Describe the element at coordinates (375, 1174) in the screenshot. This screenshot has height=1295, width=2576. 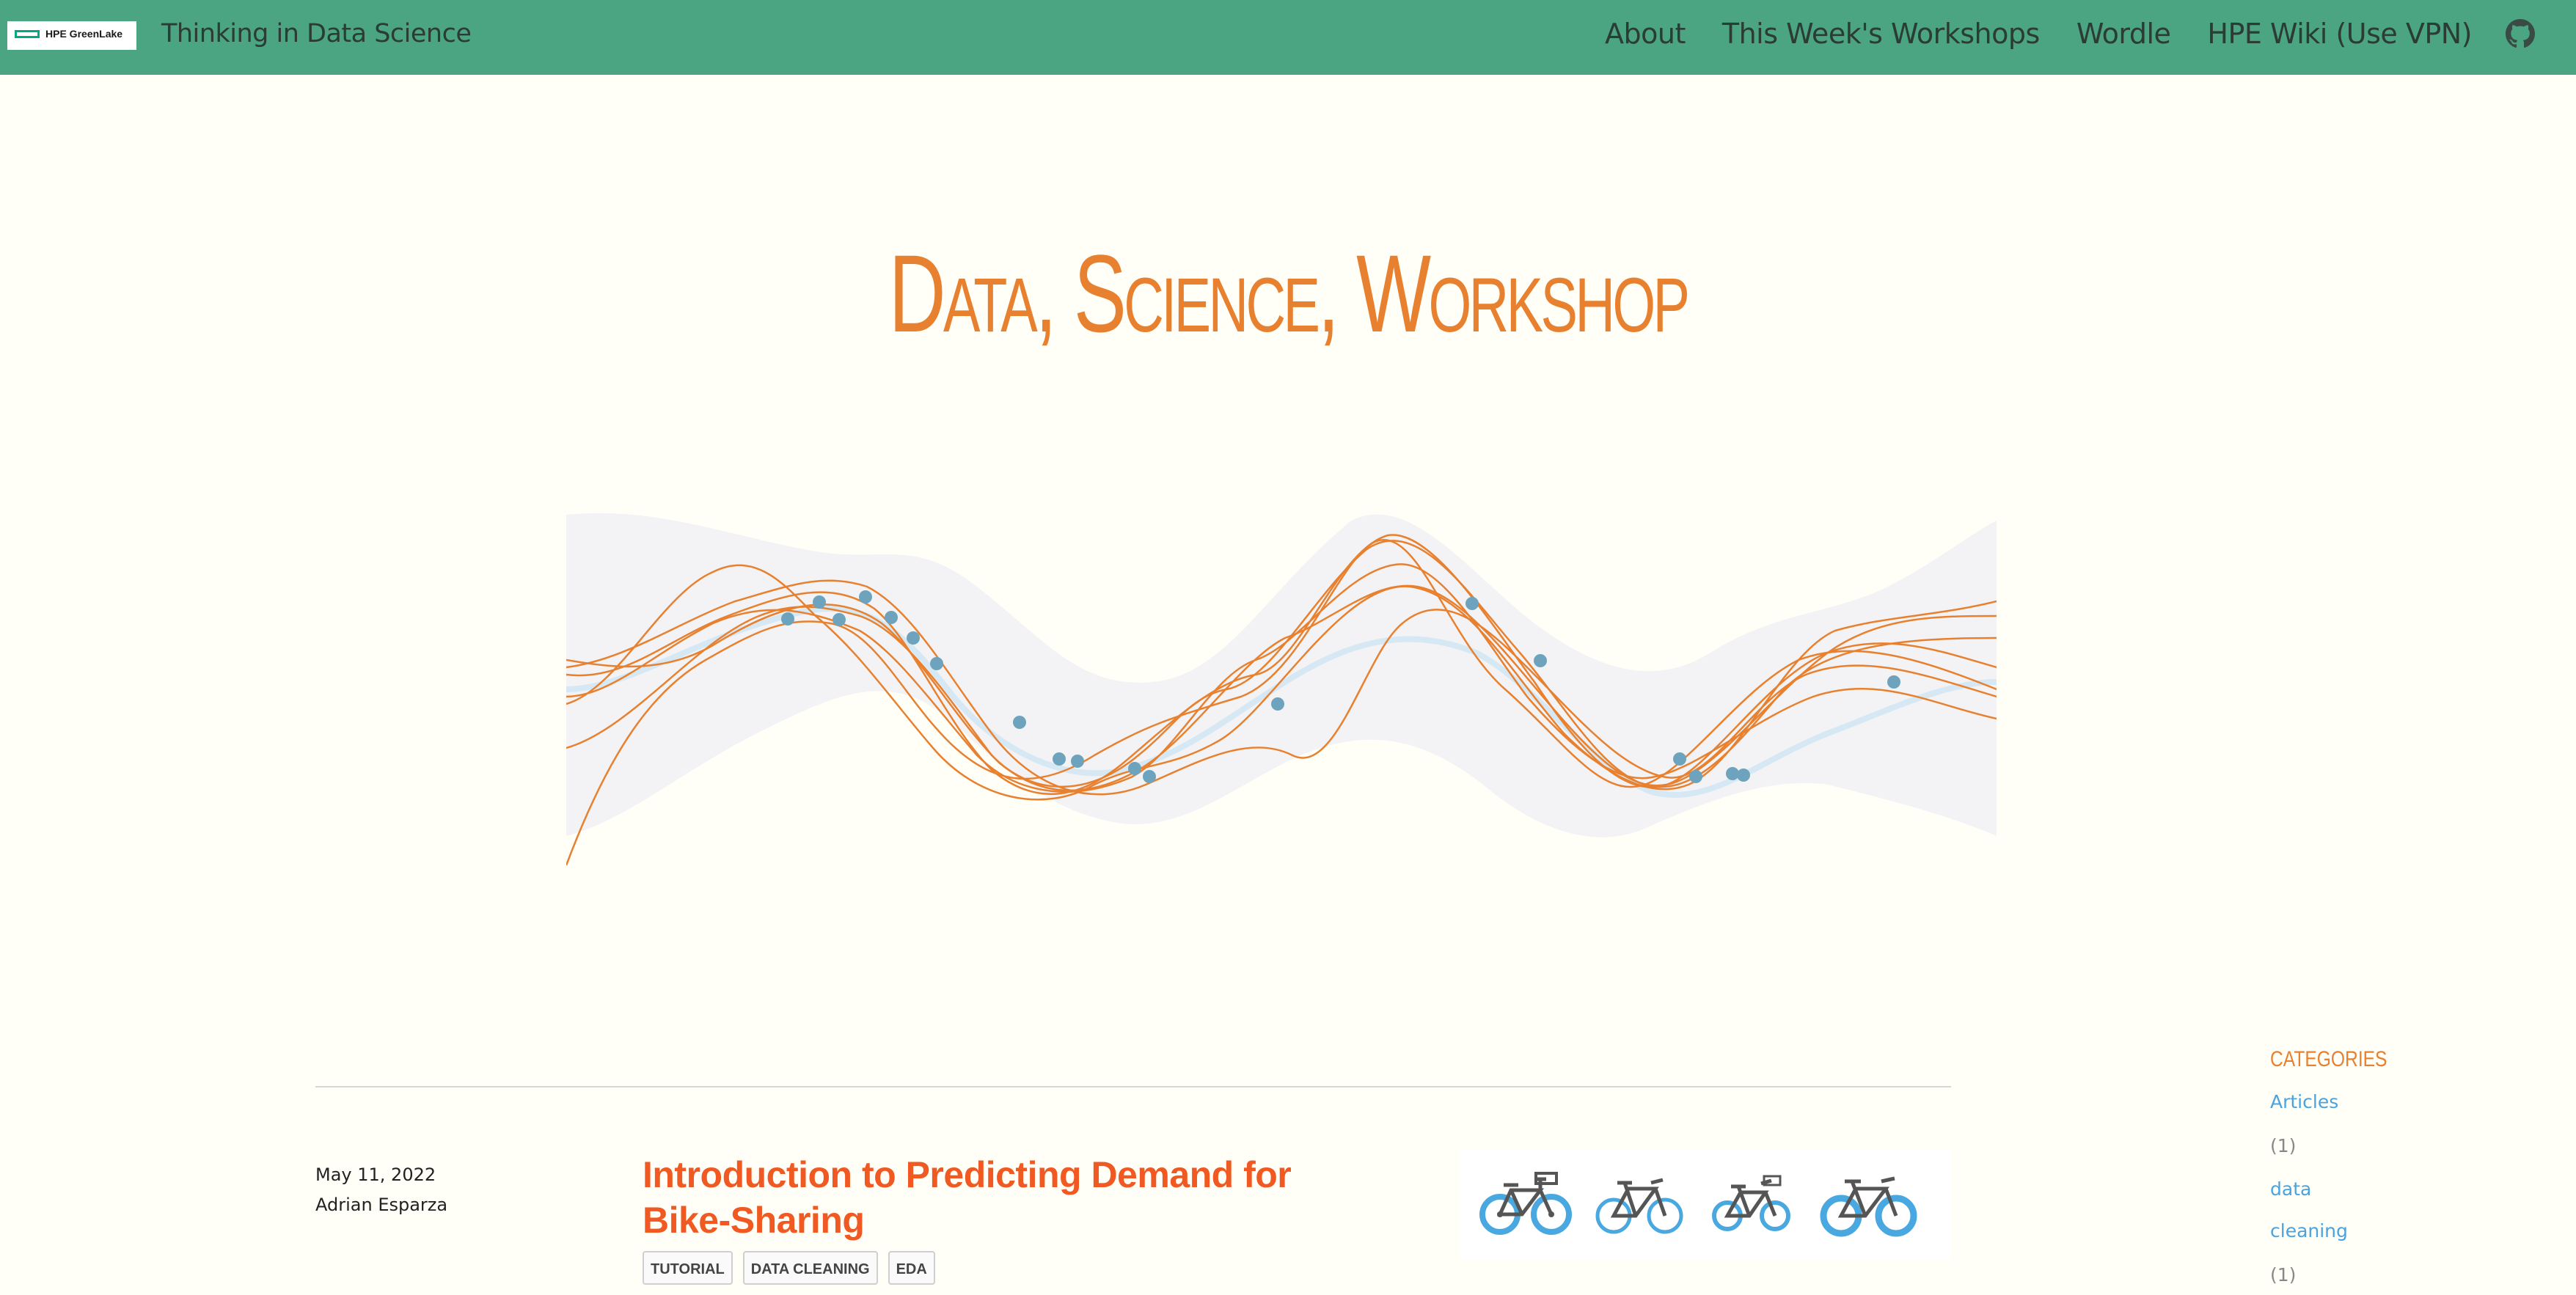
I see `post-date: May 11, 2022` at that location.